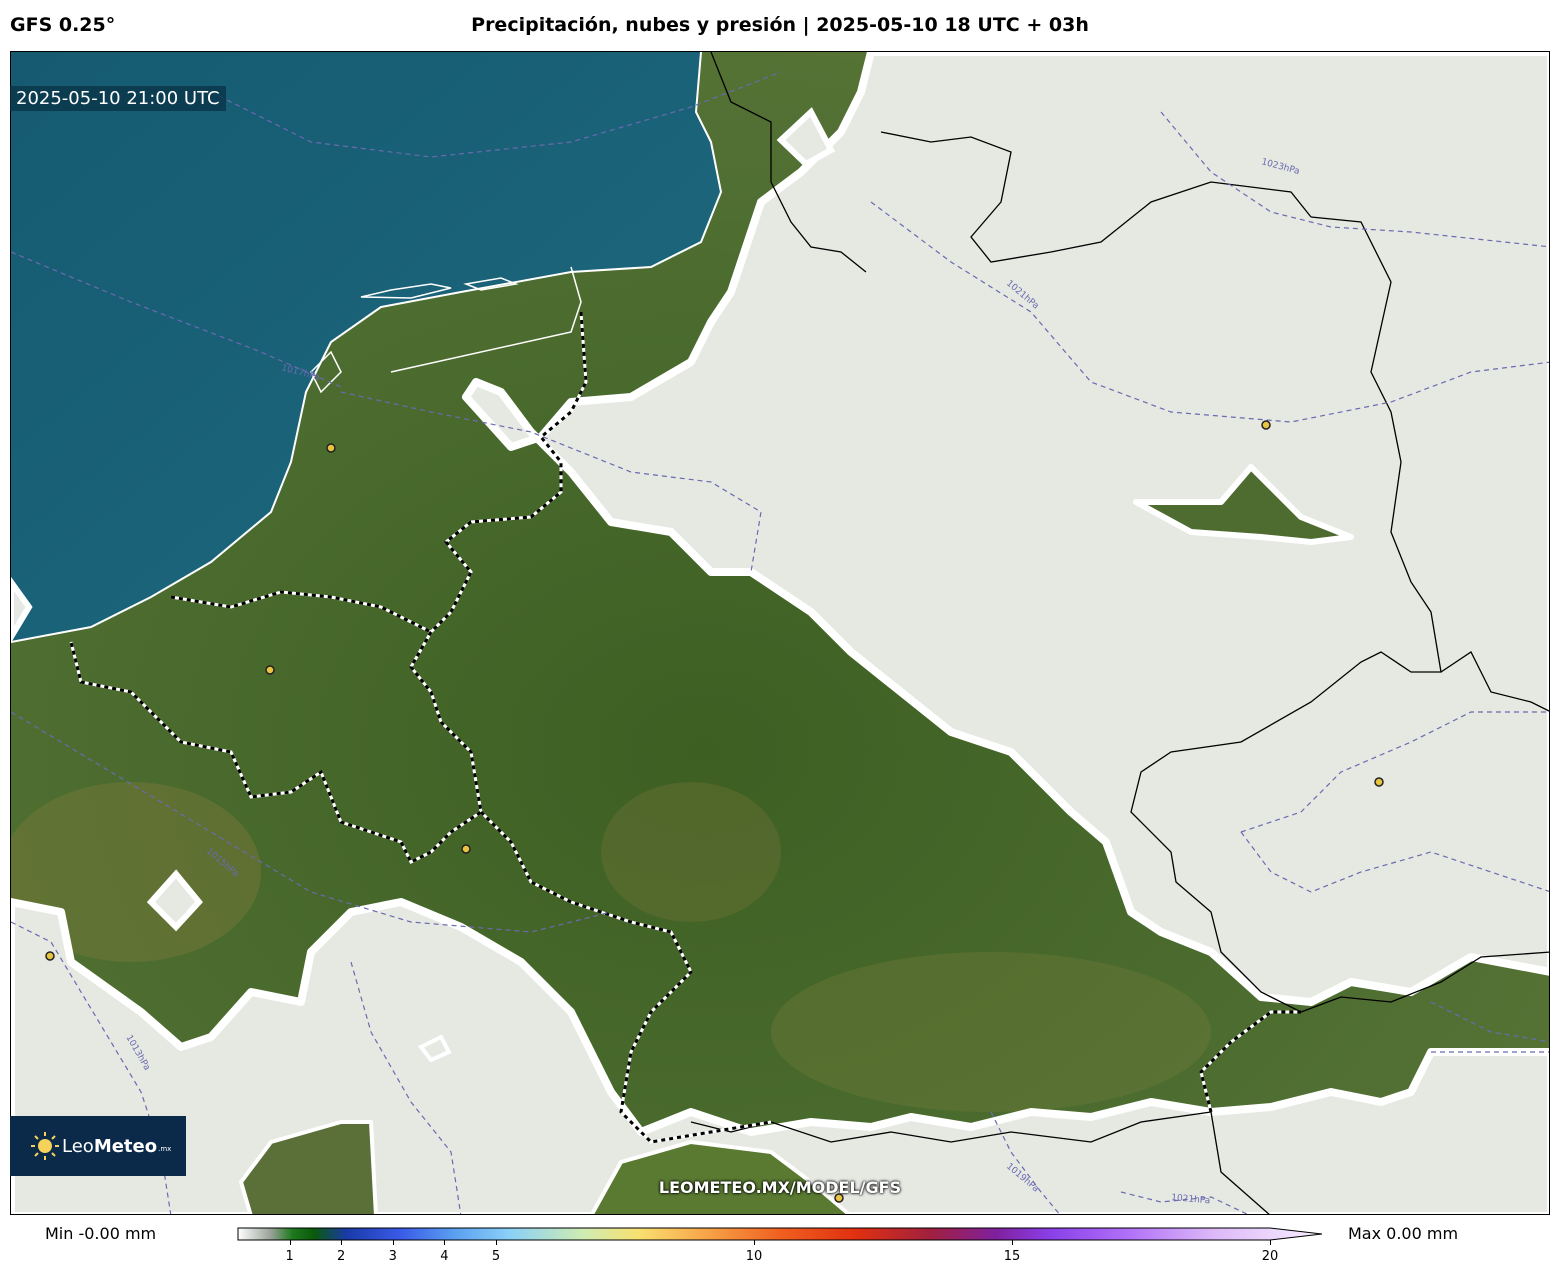  I want to click on leometeo-logo: LeoMeteo .mx, so click(98, 1146).